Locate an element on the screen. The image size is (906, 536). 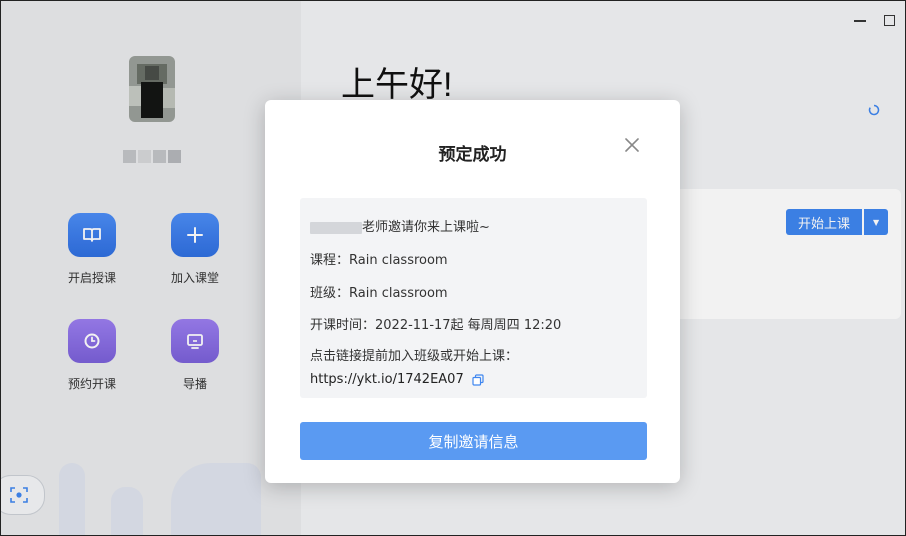
invite-line: 老师邀请你来上课啦~ is located at coordinates (400, 225).